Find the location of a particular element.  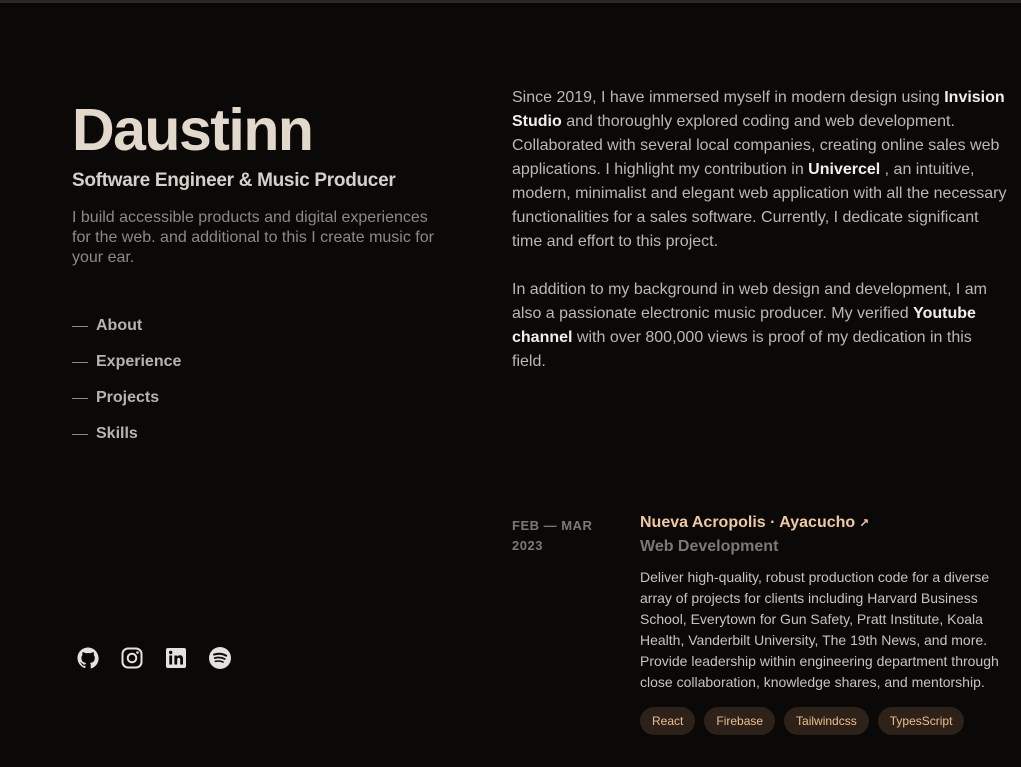

nav-item-label: Projects is located at coordinates (128, 397).